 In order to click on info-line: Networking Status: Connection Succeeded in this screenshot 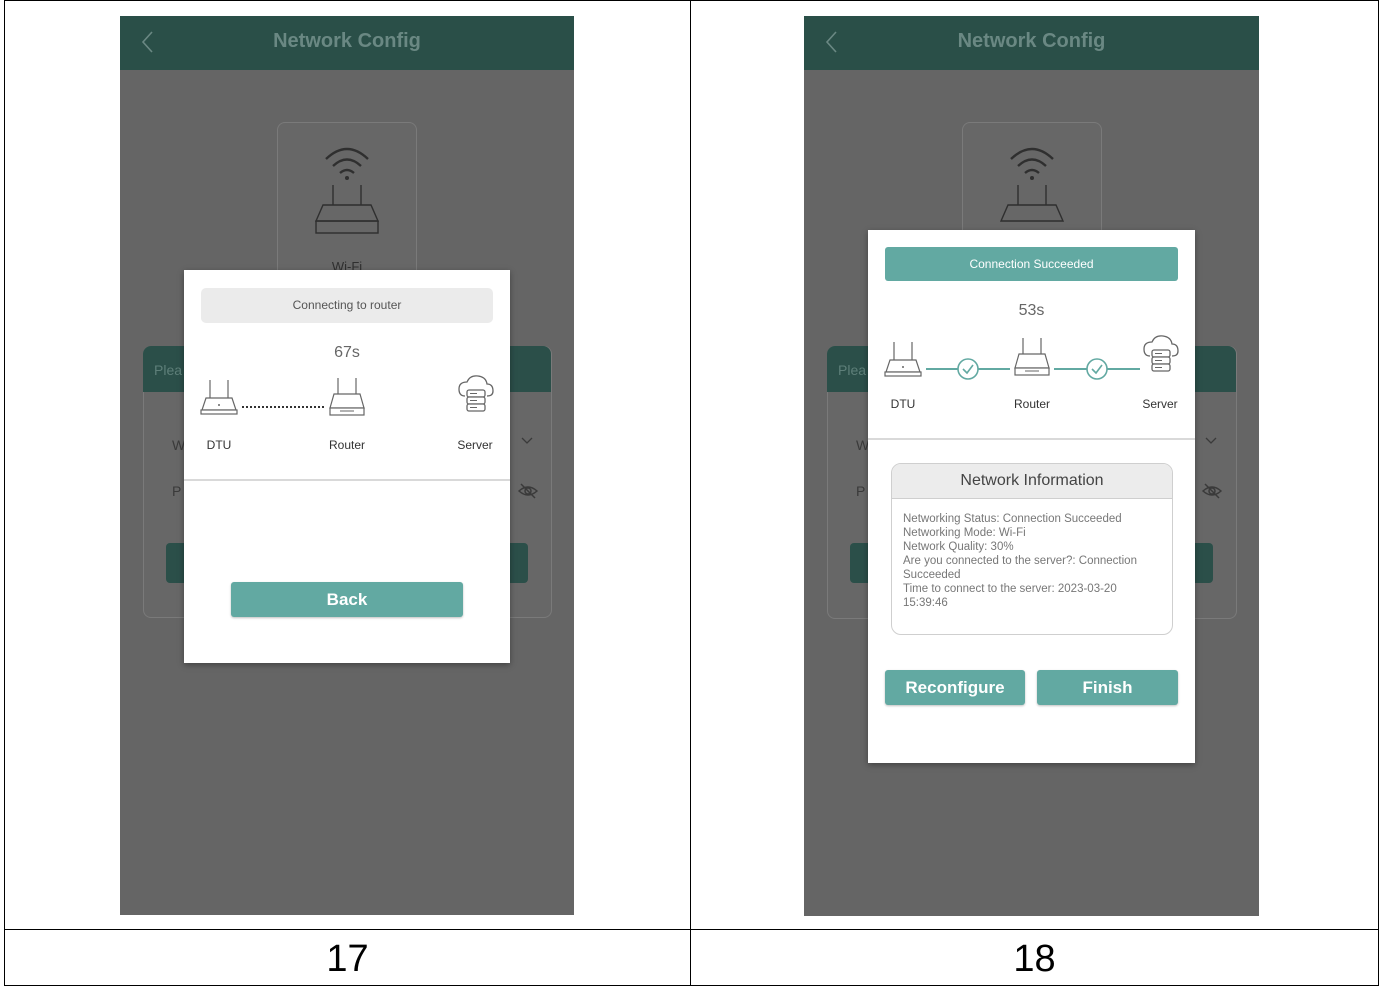, I will do `click(1012, 519)`.